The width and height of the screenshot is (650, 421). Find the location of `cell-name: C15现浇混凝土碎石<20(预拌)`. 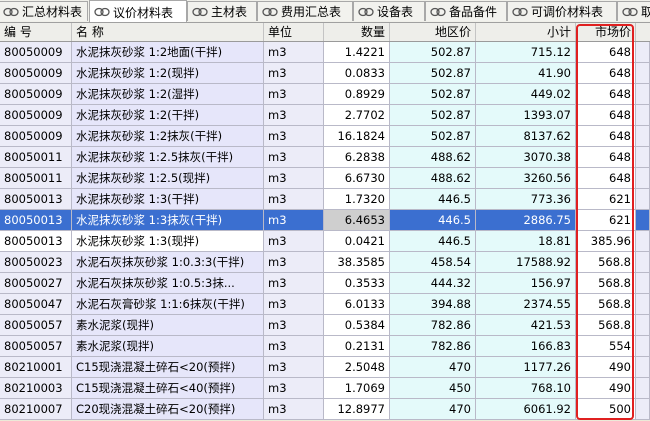

cell-name: C15现浇混凝土碎石<20(预拌) is located at coordinates (168, 367).